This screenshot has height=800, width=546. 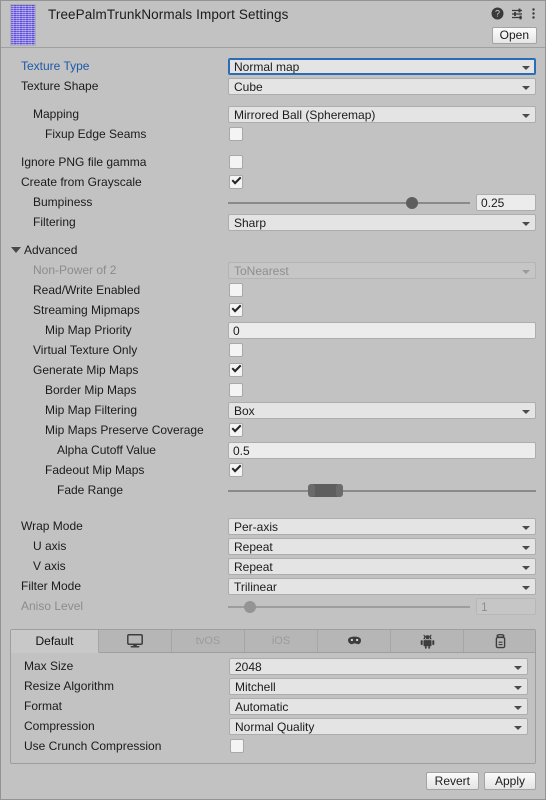 What do you see at coordinates (56, 114) in the screenshot?
I see `label-mapping: Mapping` at bounding box center [56, 114].